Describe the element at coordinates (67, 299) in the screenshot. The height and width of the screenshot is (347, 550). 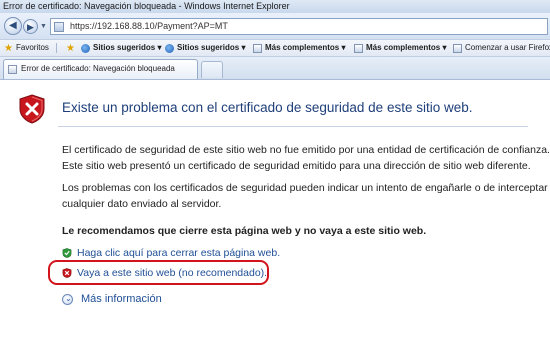
I see `chevron-down-icon: ⌄` at that location.